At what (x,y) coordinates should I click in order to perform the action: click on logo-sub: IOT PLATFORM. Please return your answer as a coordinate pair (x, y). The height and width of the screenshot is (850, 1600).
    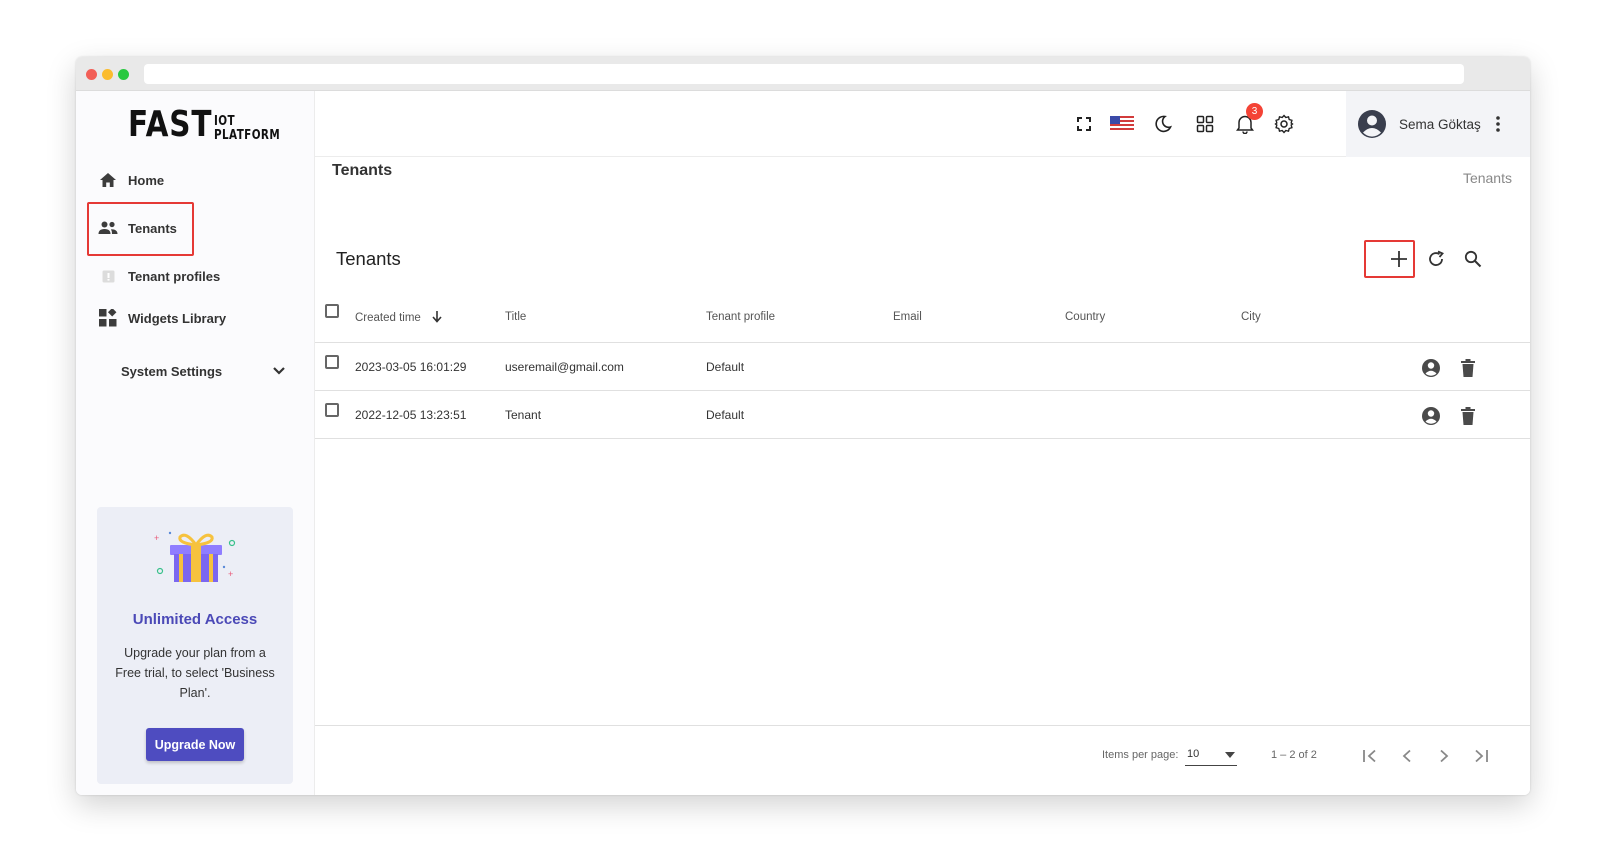
    Looking at the image, I should click on (247, 128).